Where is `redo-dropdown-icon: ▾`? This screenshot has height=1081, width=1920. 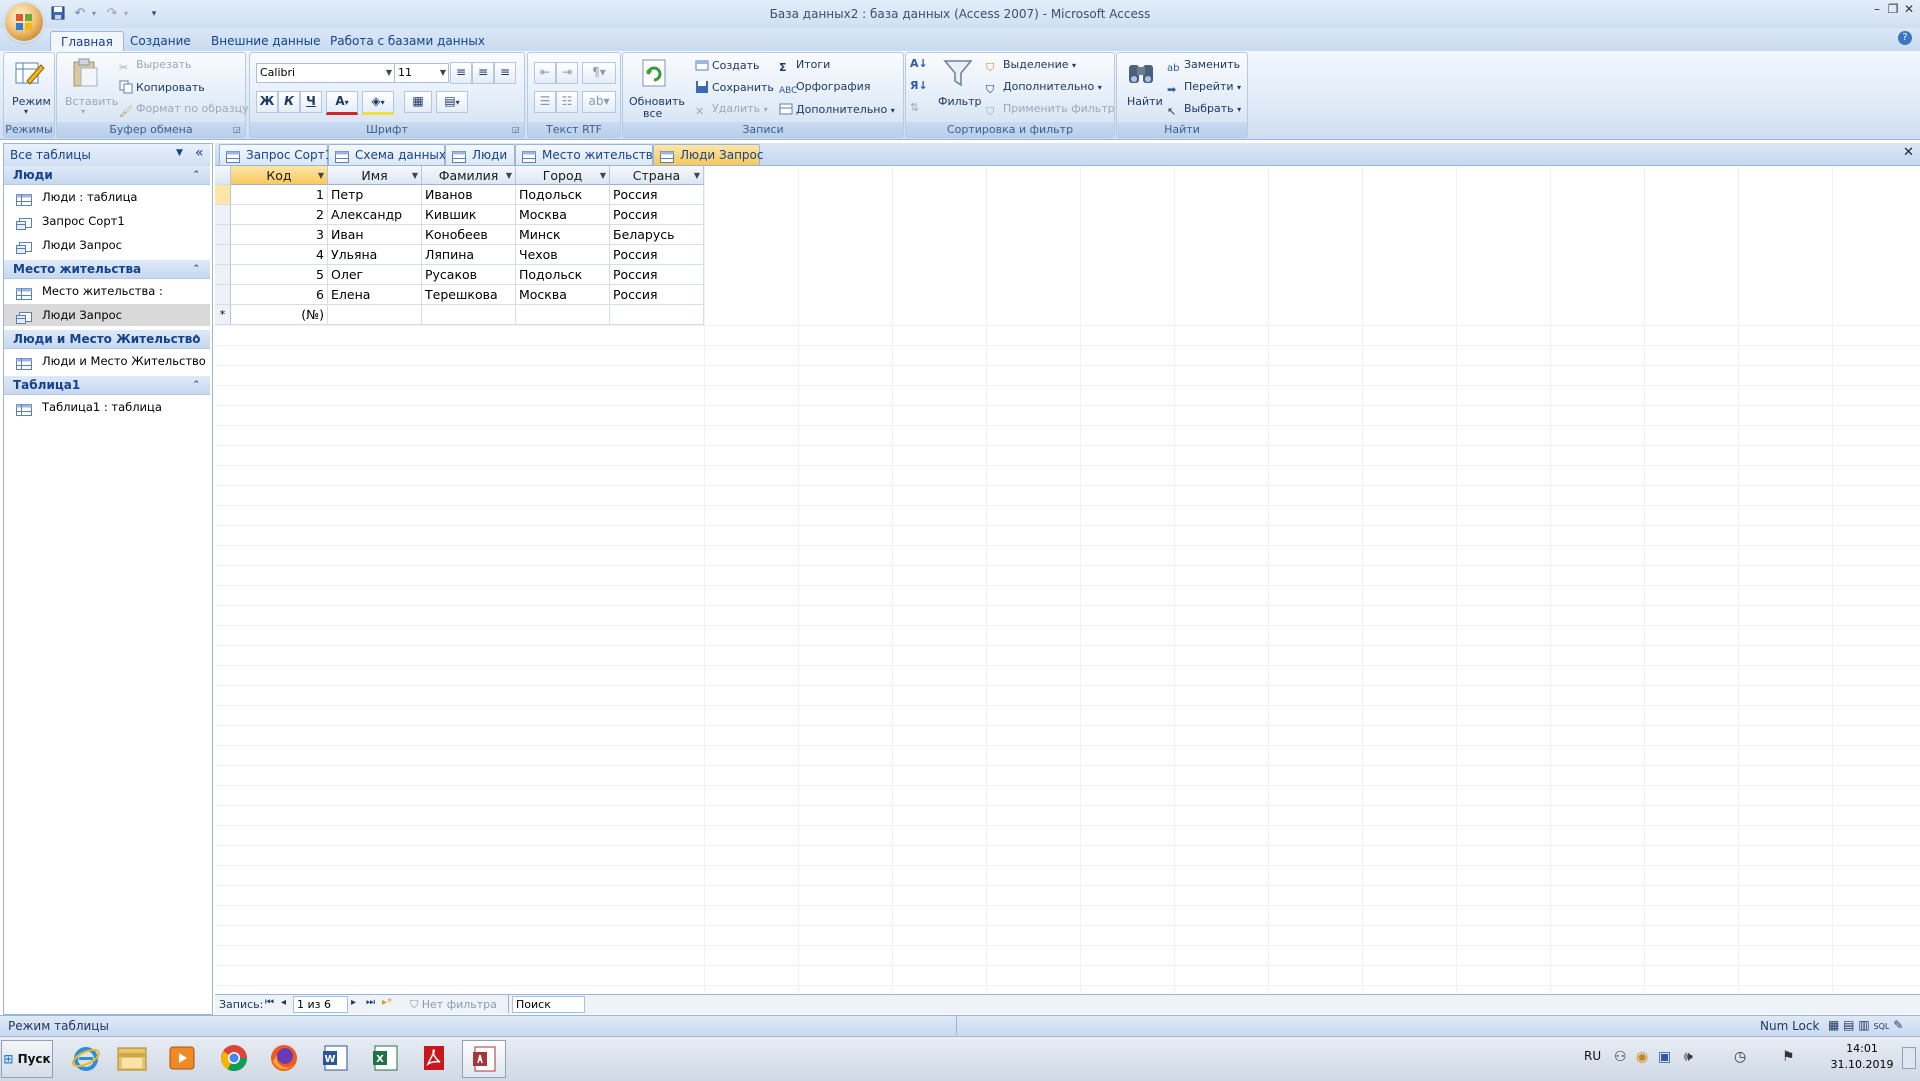 redo-dropdown-icon: ▾ is located at coordinates (126, 14).